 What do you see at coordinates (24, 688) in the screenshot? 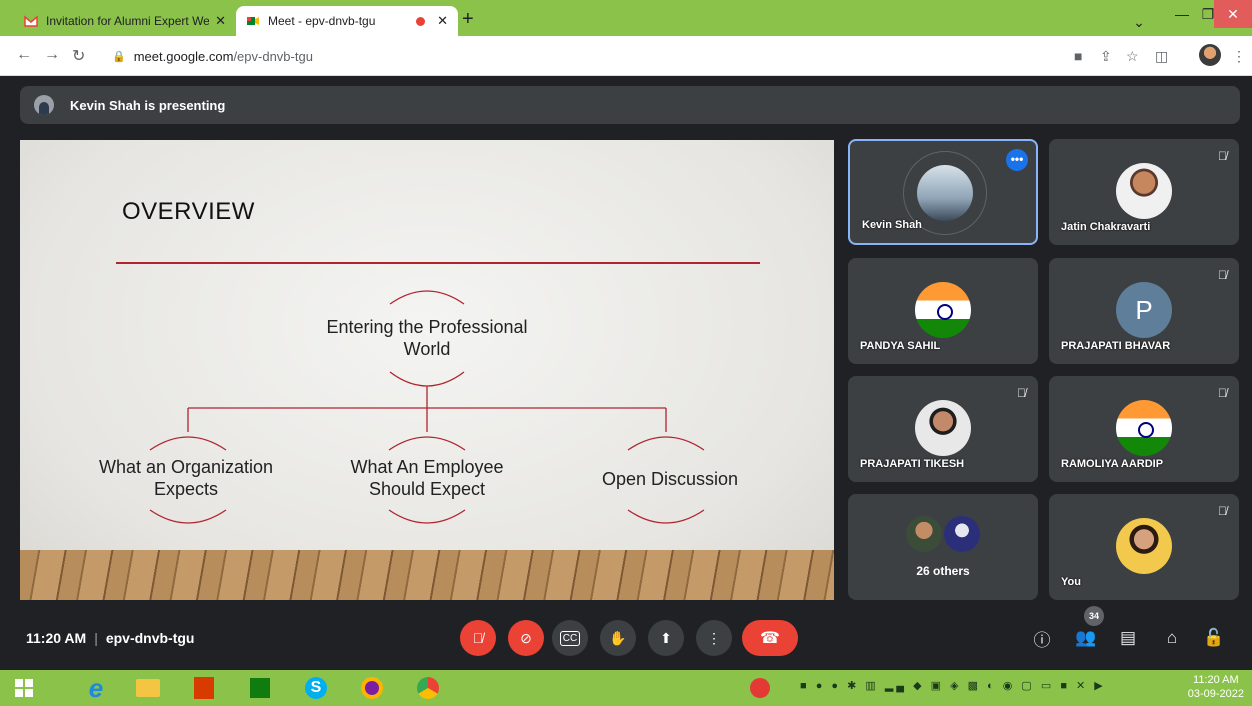
I see `windows-start-icon` at bounding box center [24, 688].